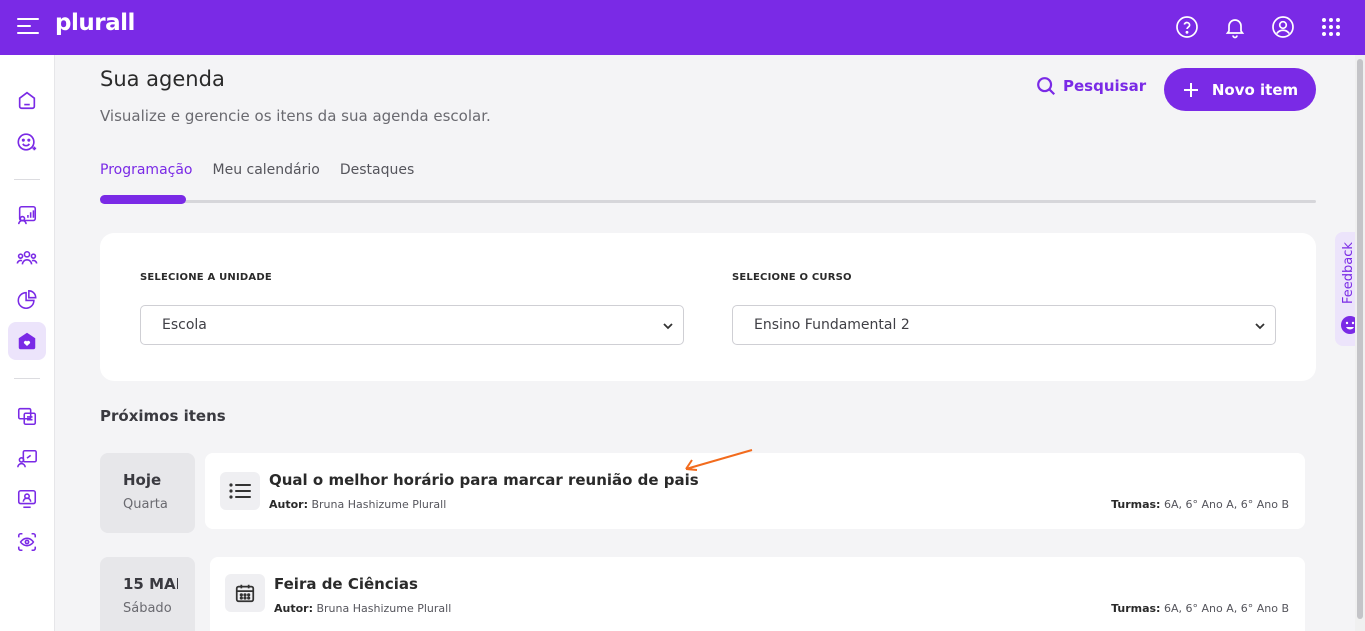  What do you see at coordinates (792, 277) in the screenshot?
I see `course-label: SELECIONE O CURSO` at bounding box center [792, 277].